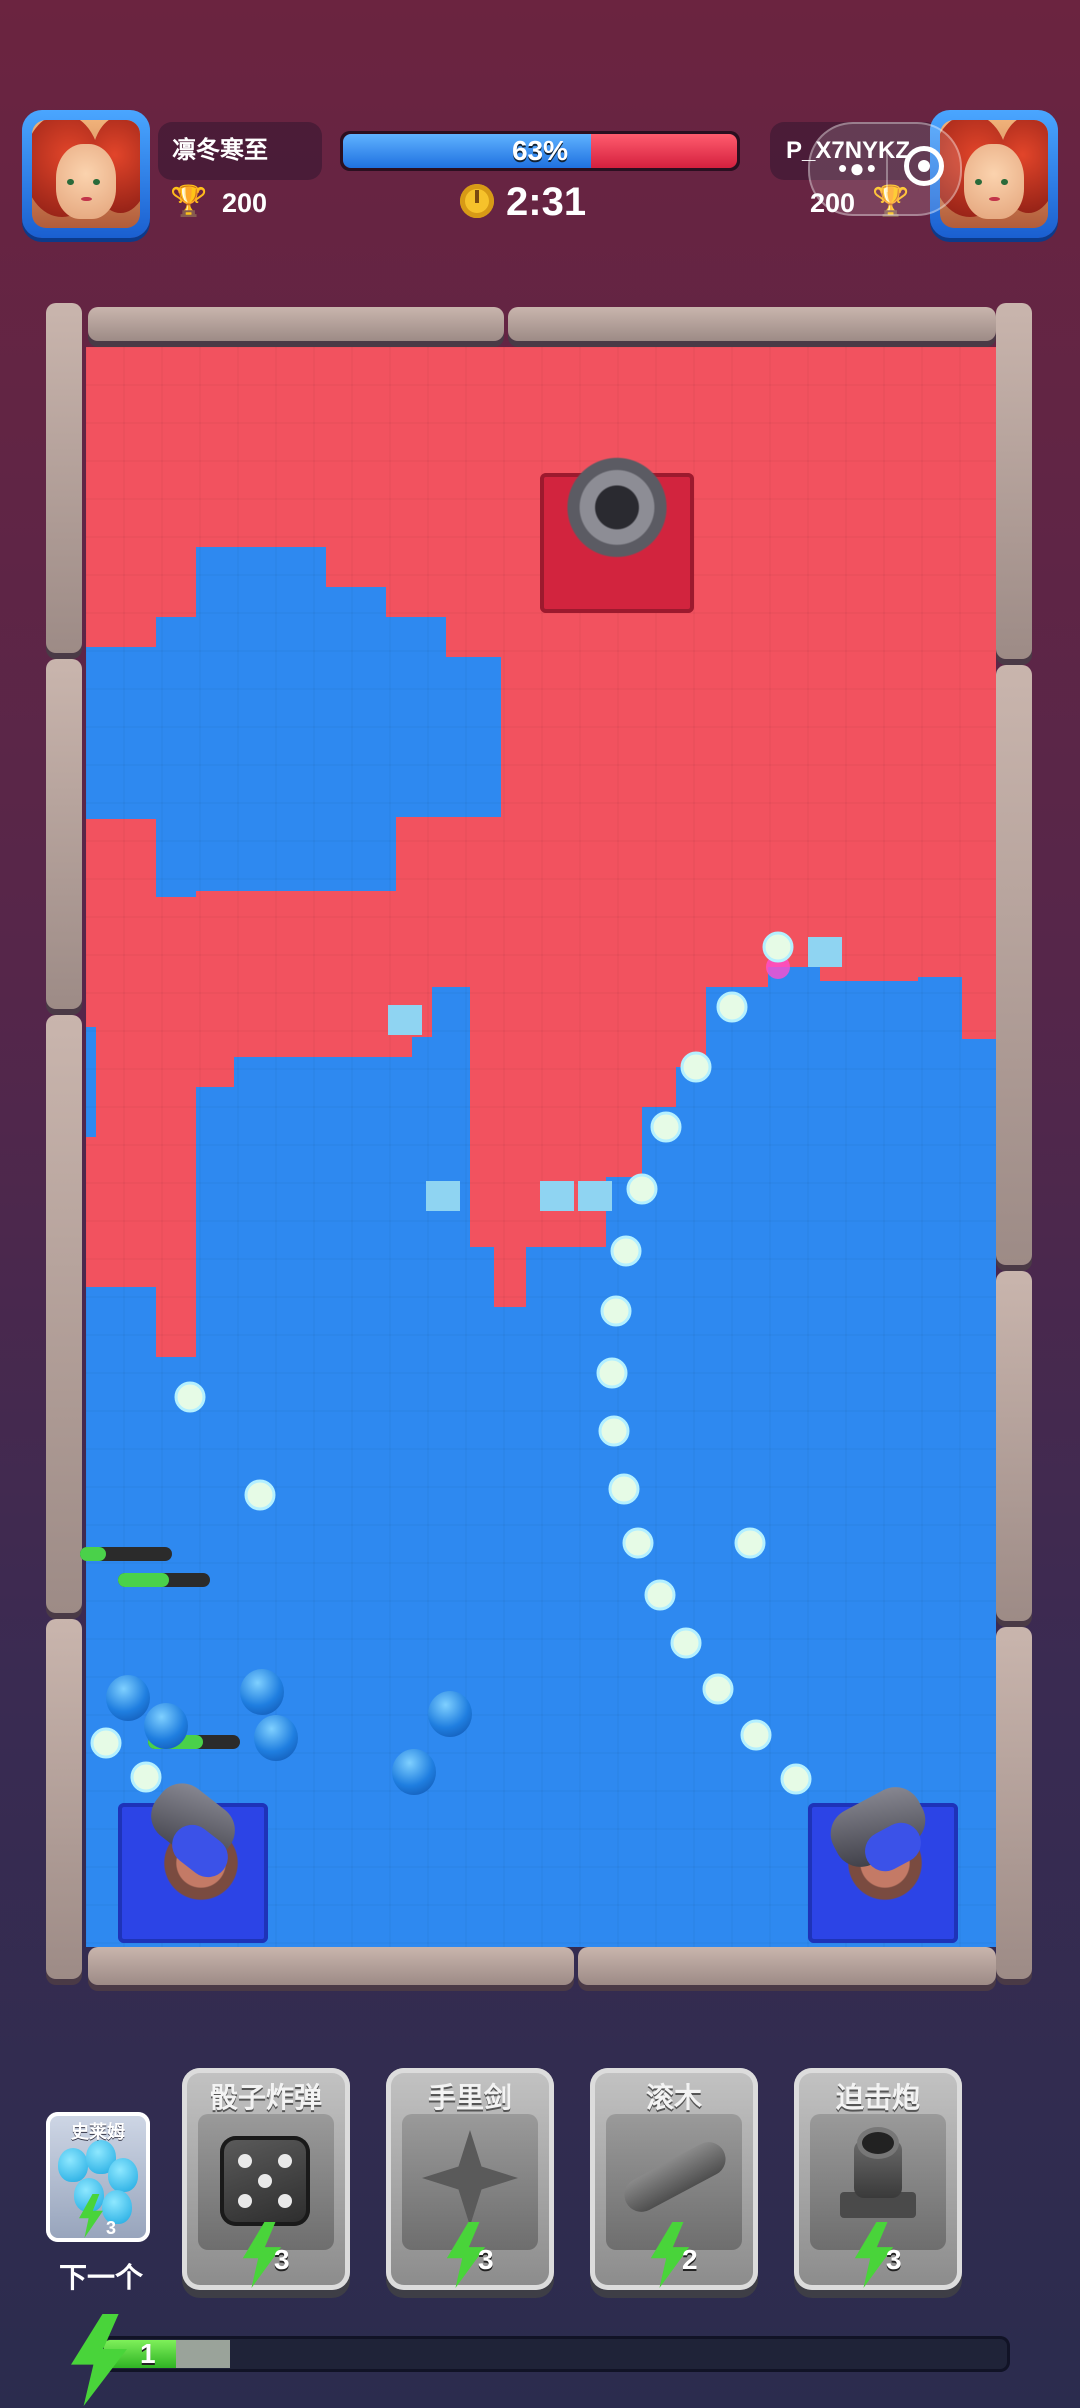 This screenshot has width=1080, height=2408. I want to click on top-wall-right, so click(752, 324).